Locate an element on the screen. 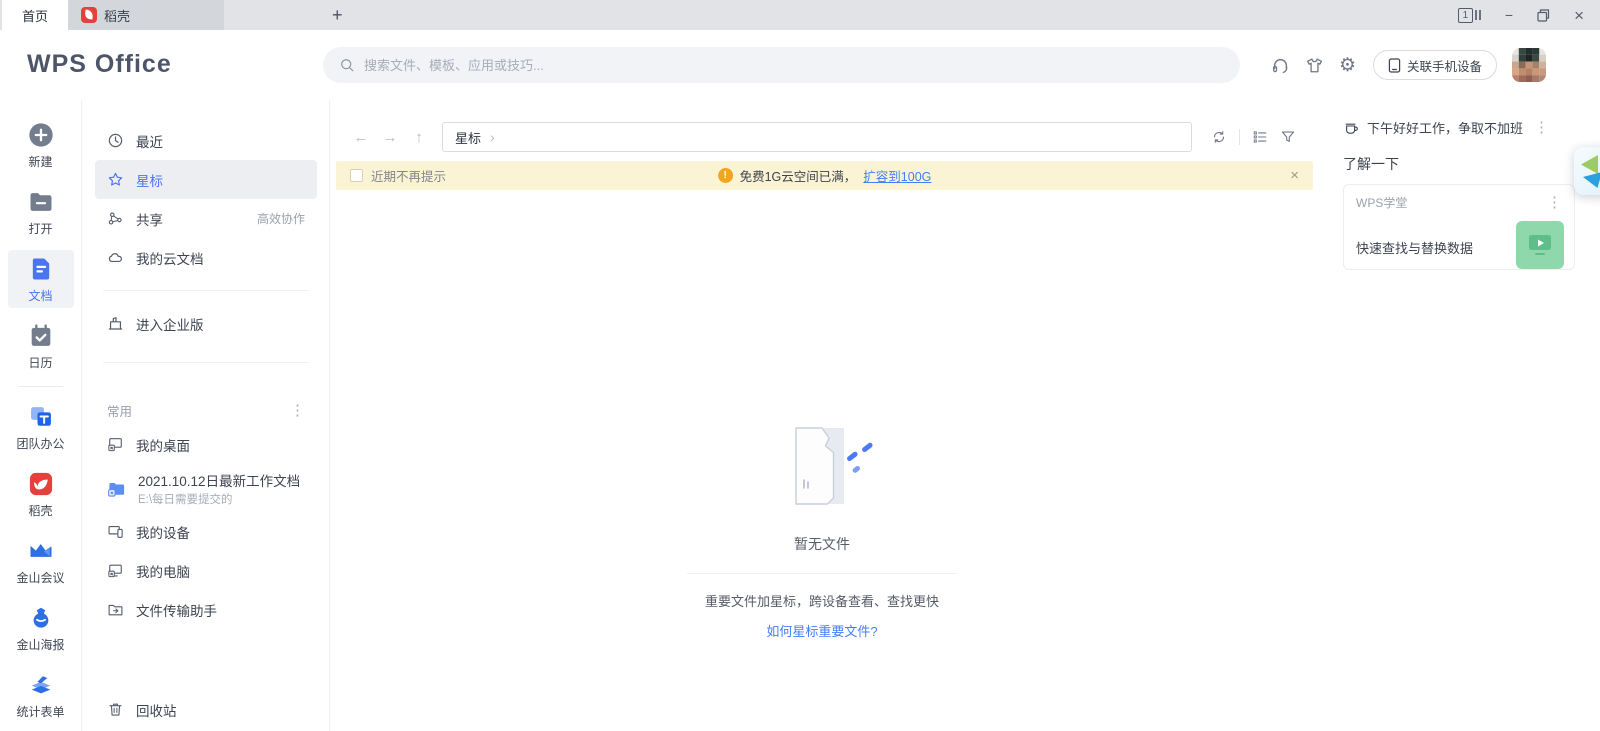  link-phone-button: 关联手机设备 is located at coordinates (1434, 65).